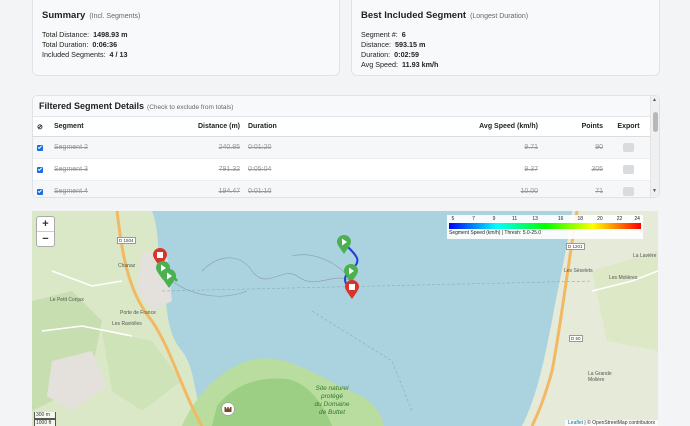 Image resolution: width=690 pixels, height=426 pixels. I want to click on summary-note: (Incl. Segments), so click(115, 16).